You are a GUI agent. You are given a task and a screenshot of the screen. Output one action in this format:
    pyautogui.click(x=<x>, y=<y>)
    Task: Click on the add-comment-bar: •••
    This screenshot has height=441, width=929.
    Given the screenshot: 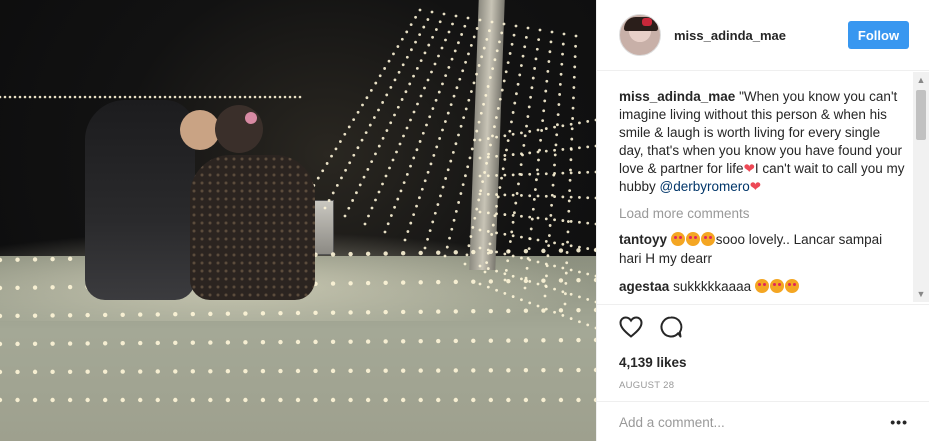 What is the action you would take?
    pyautogui.click(x=763, y=421)
    